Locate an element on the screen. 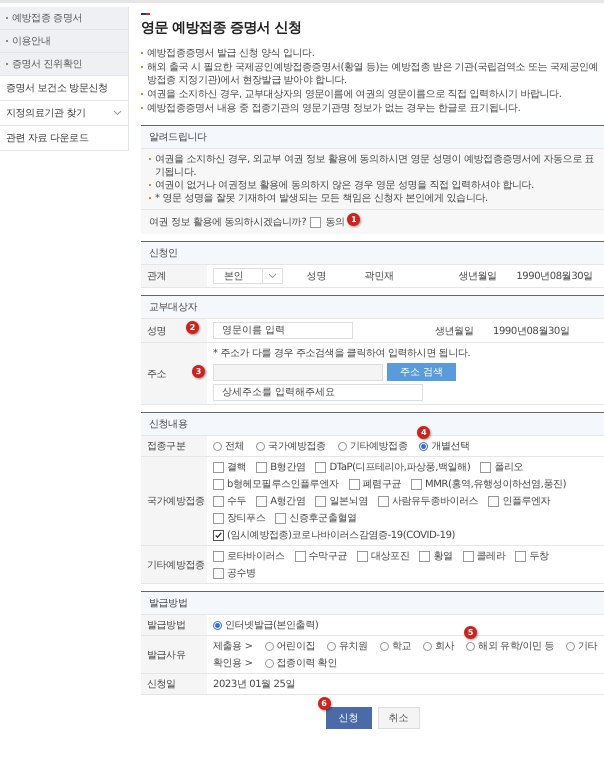 The height and width of the screenshot is (760, 604). checkbox-label: 공수병 is located at coordinates (241, 573).